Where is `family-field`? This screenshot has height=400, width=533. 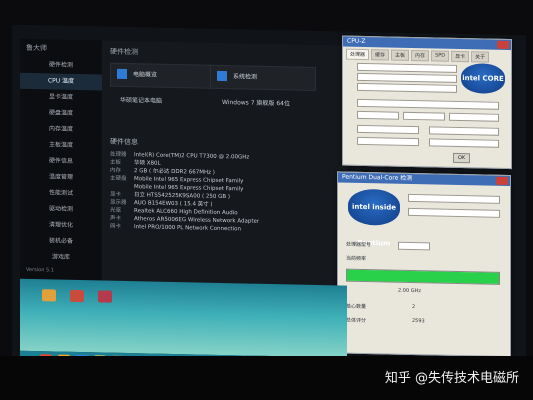 family-field is located at coordinates (378, 115).